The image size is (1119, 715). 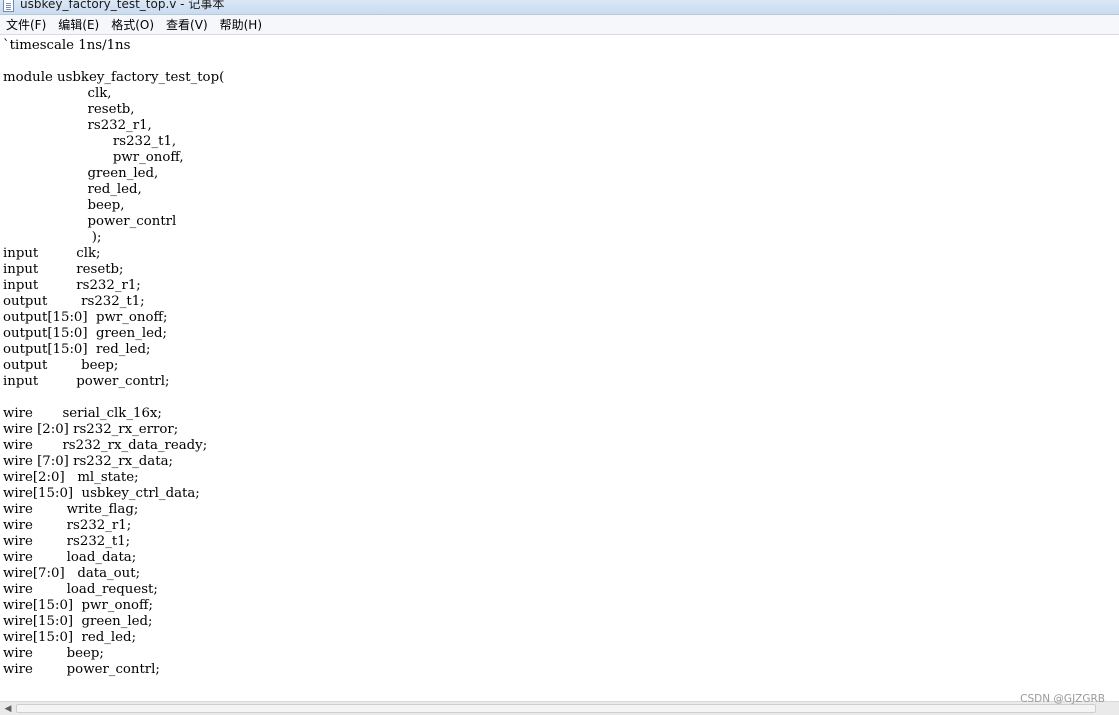 I want to click on code-line: wire rs232_r1;, so click(x=67, y=525).